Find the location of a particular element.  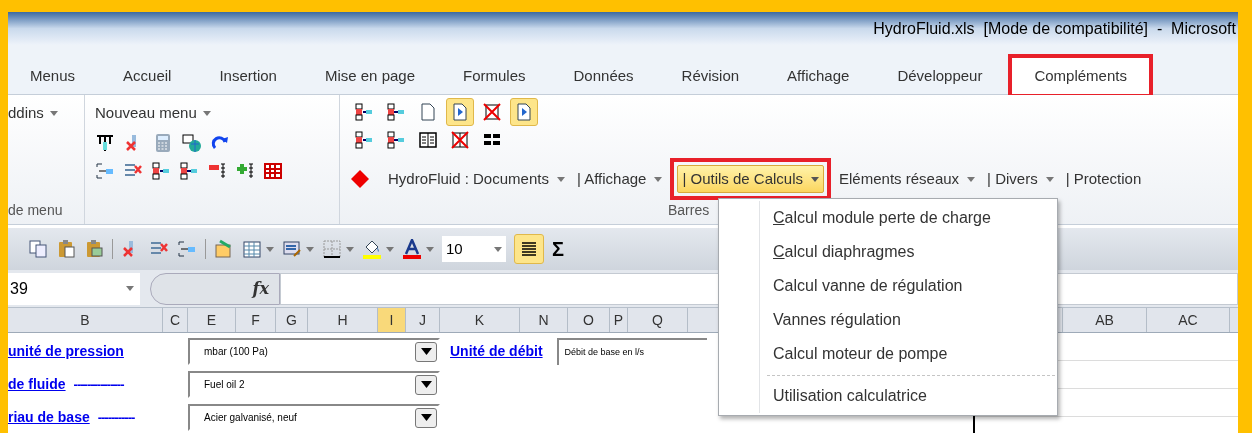

window-title: HydroFluid.xls [Mode de compatibilité] - Microsoft is located at coordinates (1055, 28).